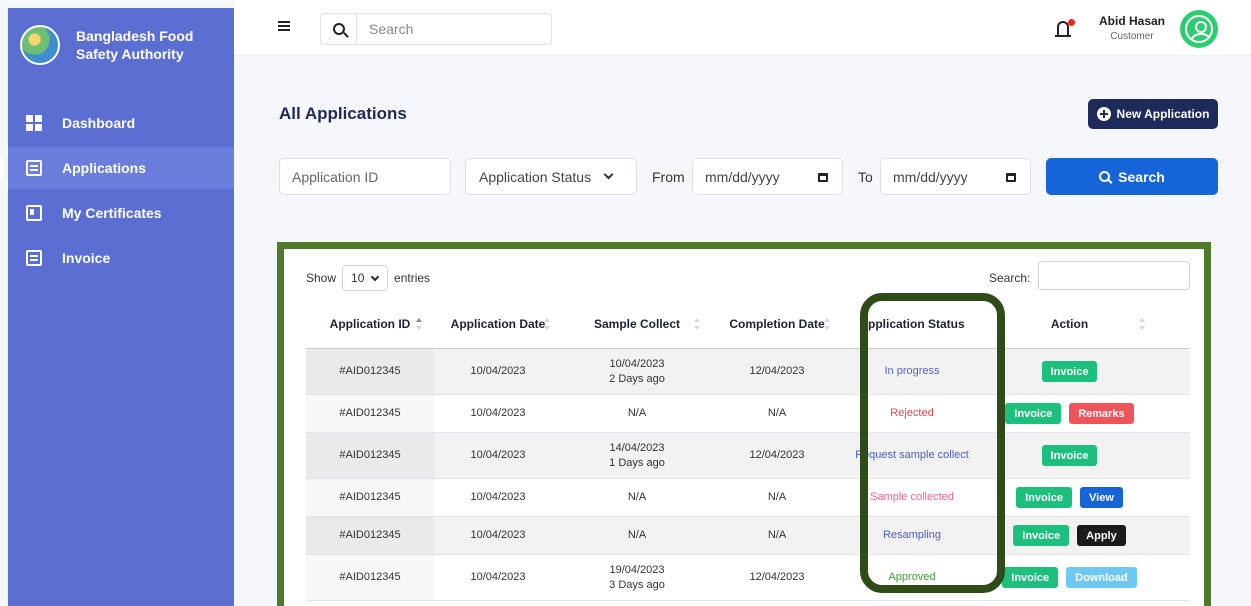  Describe the element at coordinates (637, 462) in the screenshot. I see `sample-ago: 1 Days ago` at that location.